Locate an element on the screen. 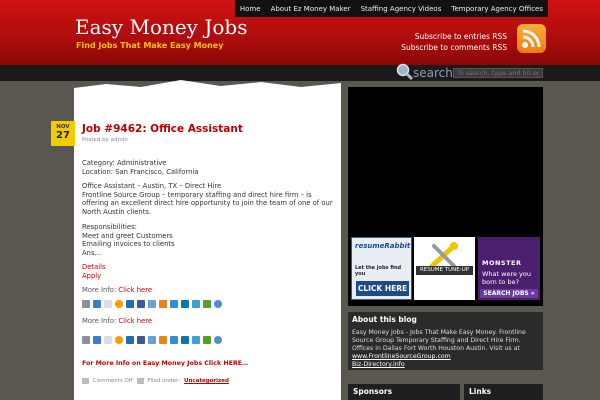 The width and height of the screenshot is (600, 400). frontline-link: www.FrontlineSourceGroup.com is located at coordinates (401, 356).